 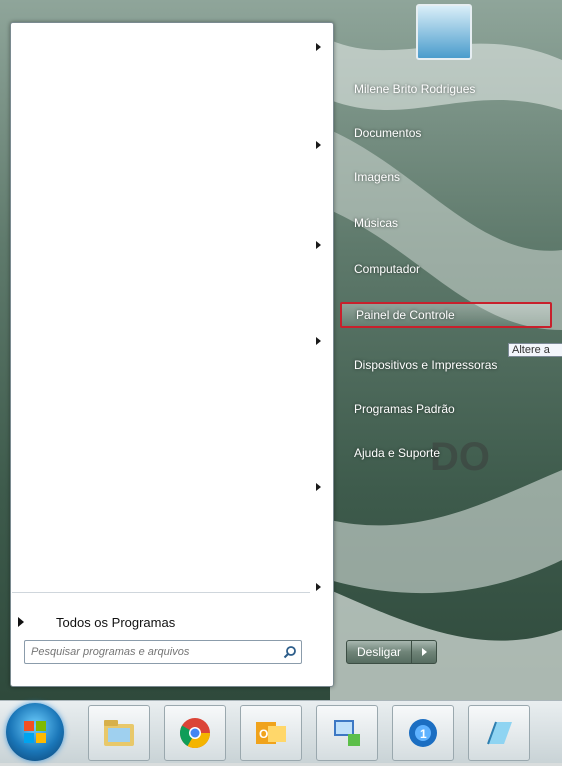 What do you see at coordinates (444, 32) in the screenshot?
I see `user-avatar` at bounding box center [444, 32].